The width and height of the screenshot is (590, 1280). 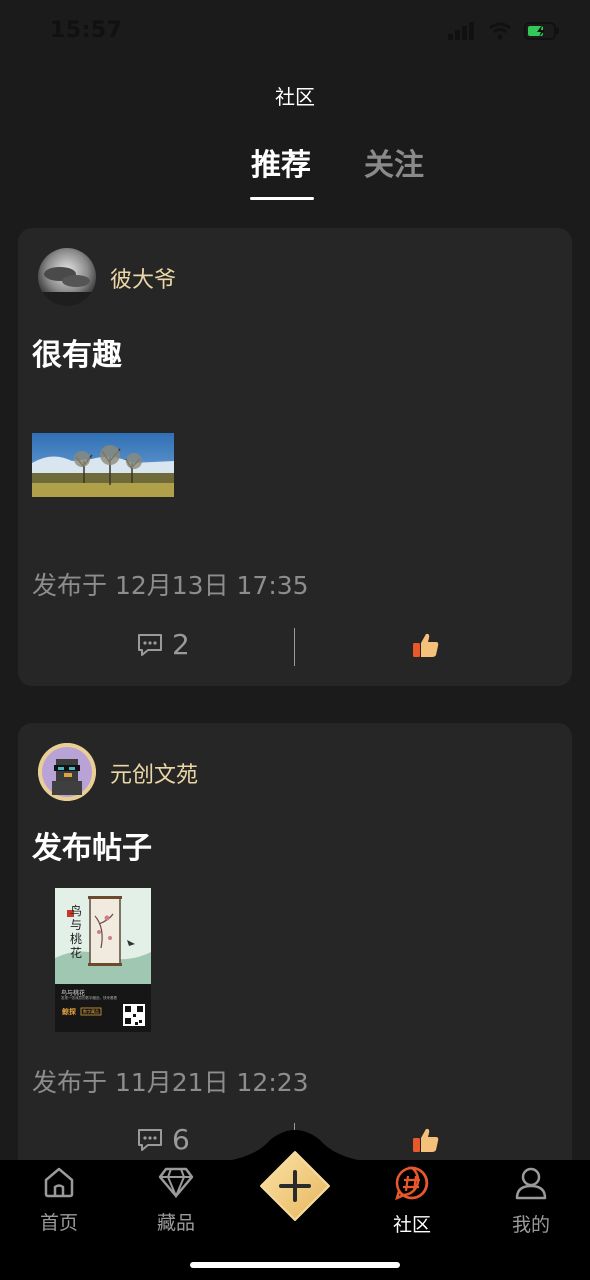 What do you see at coordinates (176, 1200) in the screenshot?
I see `nav-item-collections: 藏品` at bounding box center [176, 1200].